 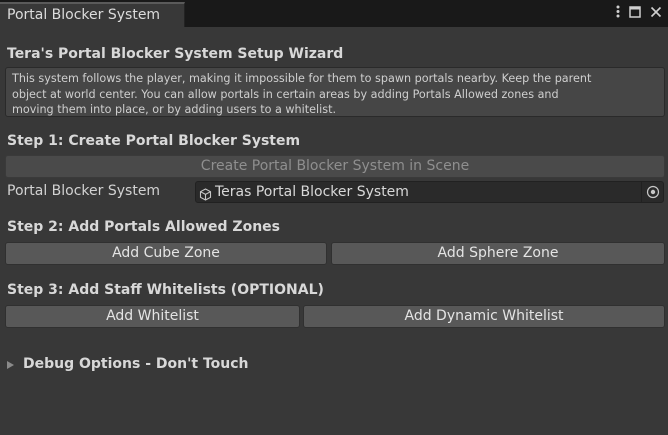 What do you see at coordinates (498, 253) in the screenshot?
I see `add-sphere-zone-button: Add Sphere Zone` at bounding box center [498, 253].